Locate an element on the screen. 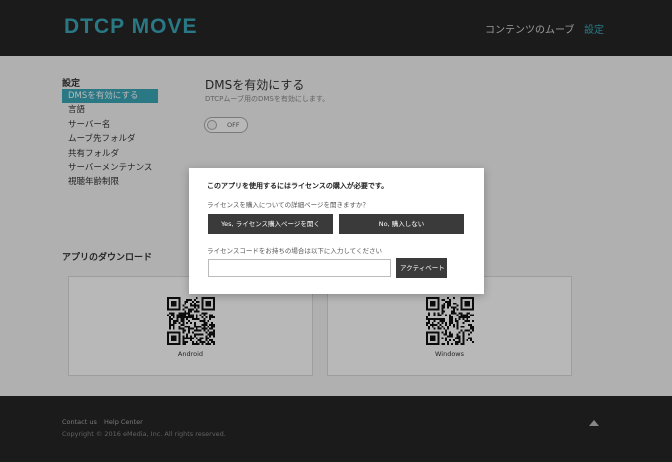 This screenshot has height=462, width=672. activate-button: アクティベート is located at coordinates (421, 268).